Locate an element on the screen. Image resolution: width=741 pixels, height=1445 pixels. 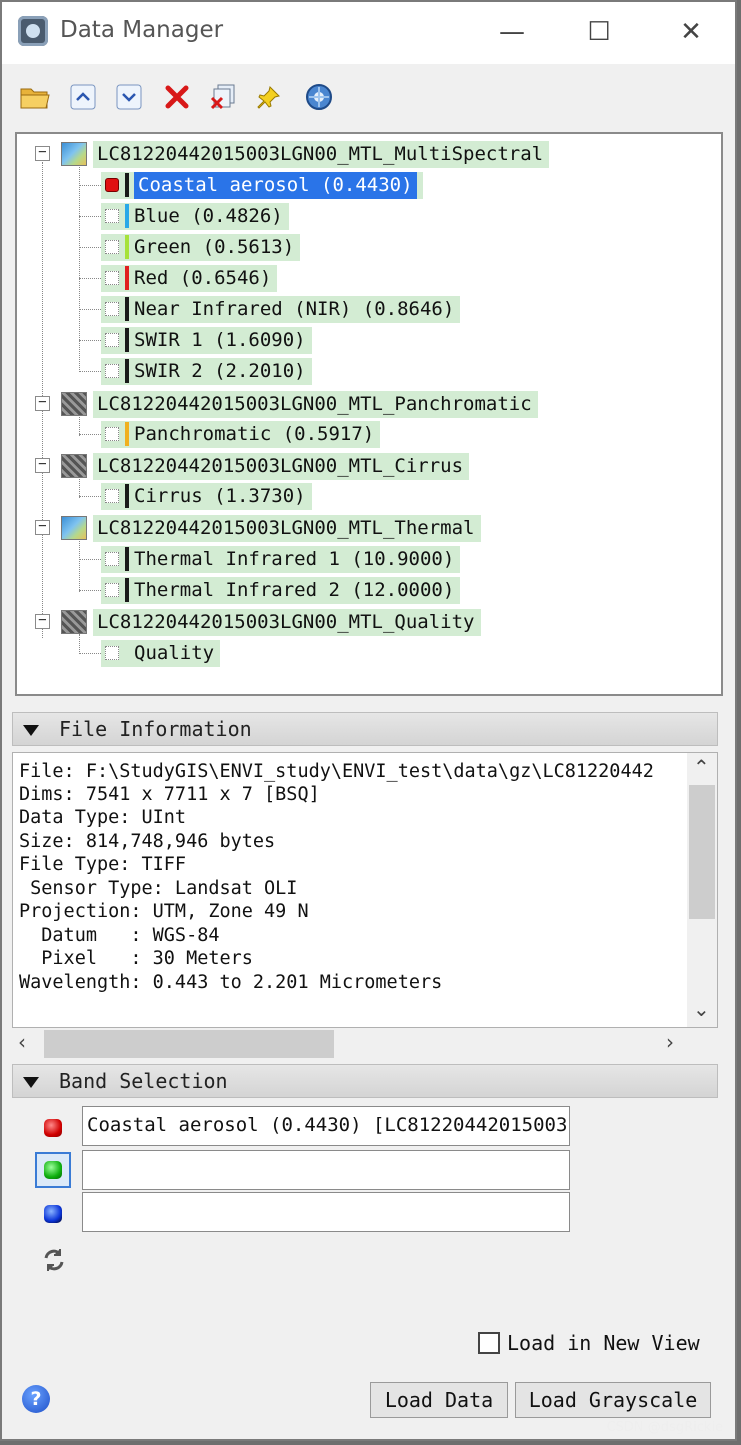
scroll-left-icon: ‹ is located at coordinates (22, 1042).